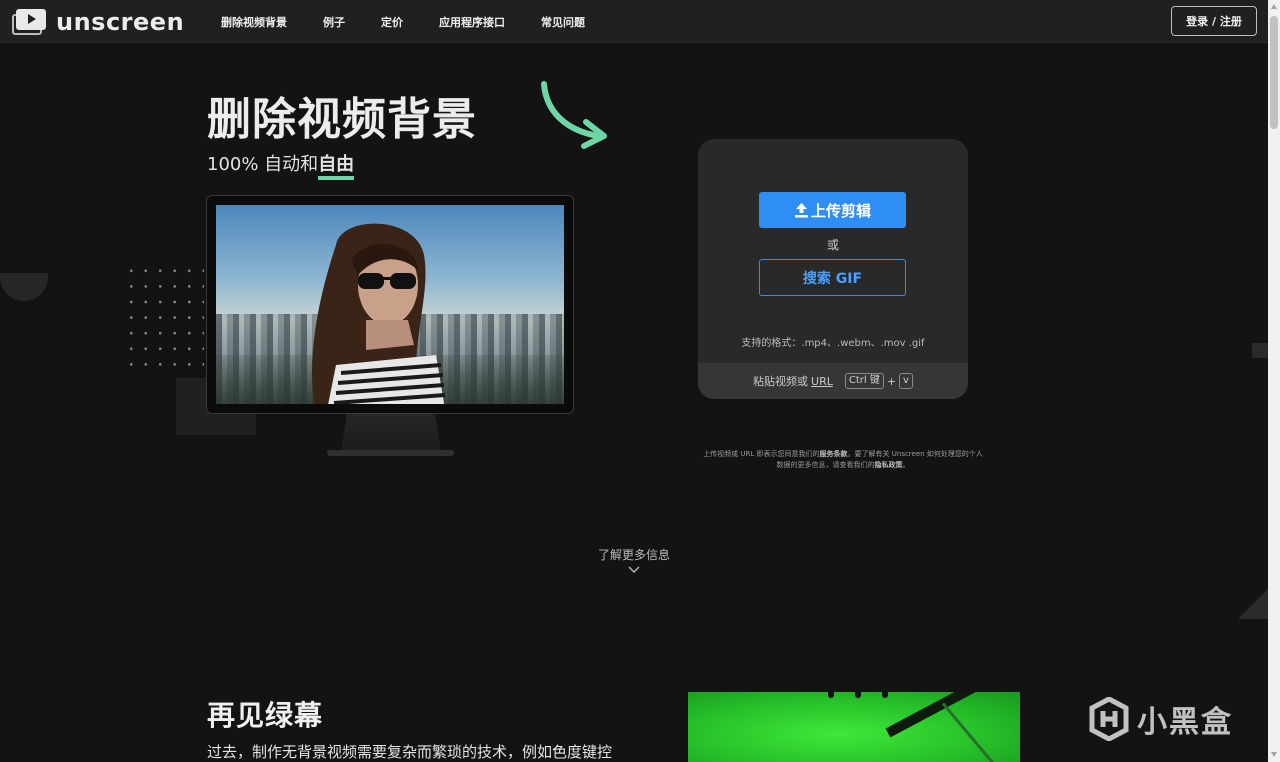  Describe the element at coordinates (410, 752) in the screenshot. I see `section-text: 过去，制作无背景视频需要复杂而繁琐的技术，例如色度键控` at that location.